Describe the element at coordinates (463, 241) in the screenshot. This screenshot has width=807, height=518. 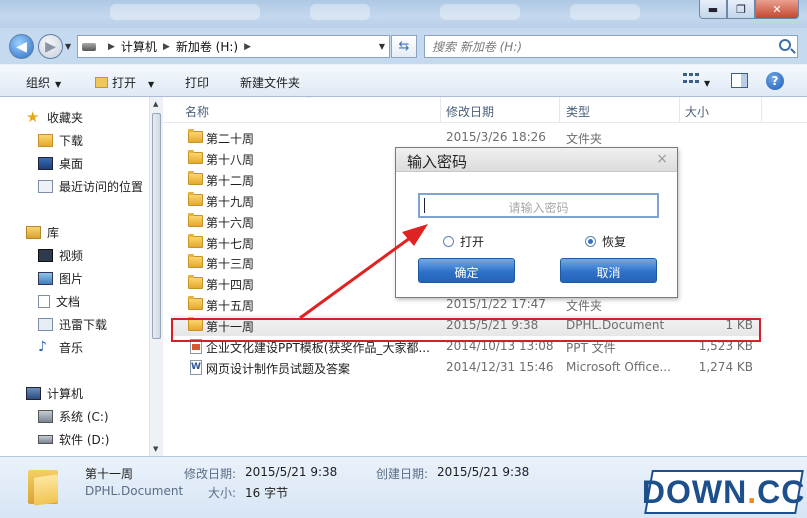
I see `radio-open: 打开` at that location.